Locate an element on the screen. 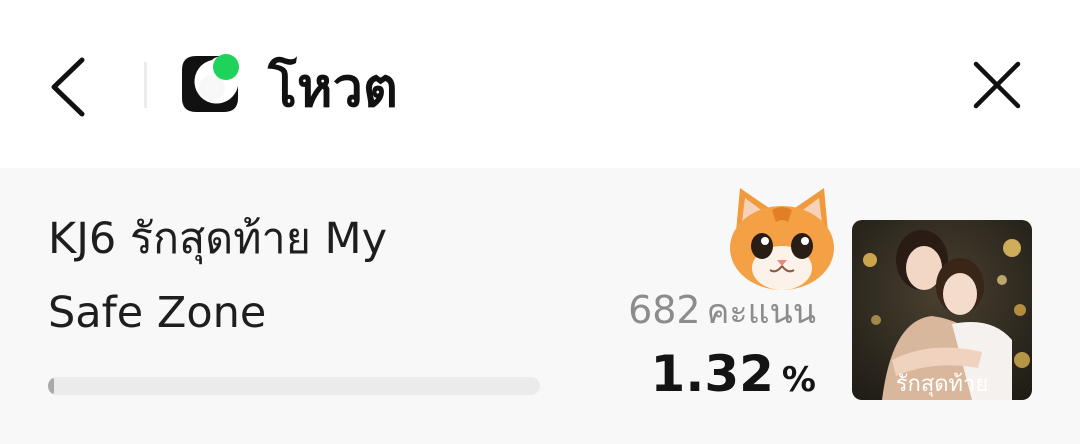 This screenshot has height=444, width=1080. vote-count: 682 คะแนน is located at coordinates (722, 314).